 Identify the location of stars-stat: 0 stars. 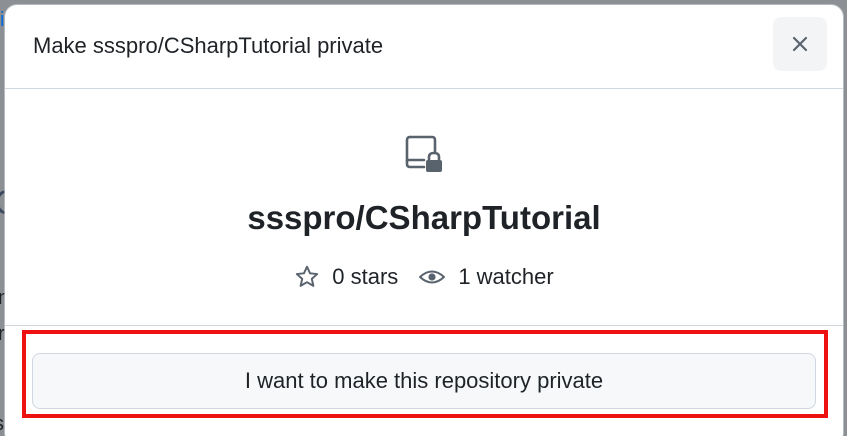
(346, 277).